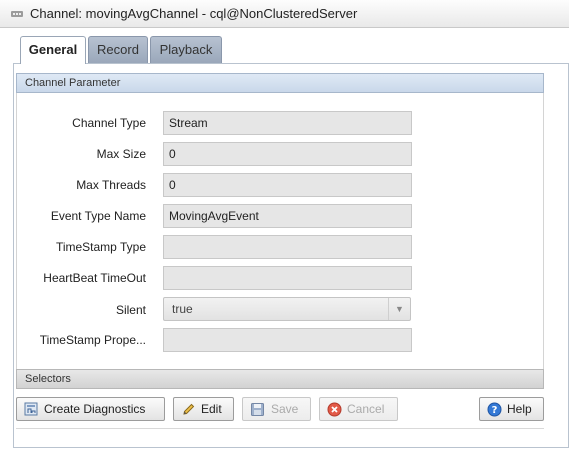  I want to click on section-selectors: Selectors, so click(280, 379).